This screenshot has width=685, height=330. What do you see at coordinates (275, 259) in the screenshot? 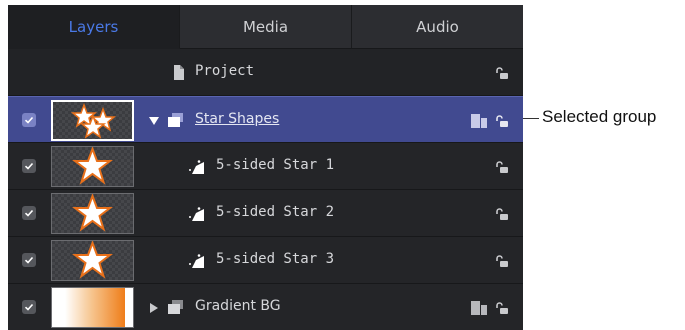
I see `layer-label: 5-sided Star 3` at bounding box center [275, 259].